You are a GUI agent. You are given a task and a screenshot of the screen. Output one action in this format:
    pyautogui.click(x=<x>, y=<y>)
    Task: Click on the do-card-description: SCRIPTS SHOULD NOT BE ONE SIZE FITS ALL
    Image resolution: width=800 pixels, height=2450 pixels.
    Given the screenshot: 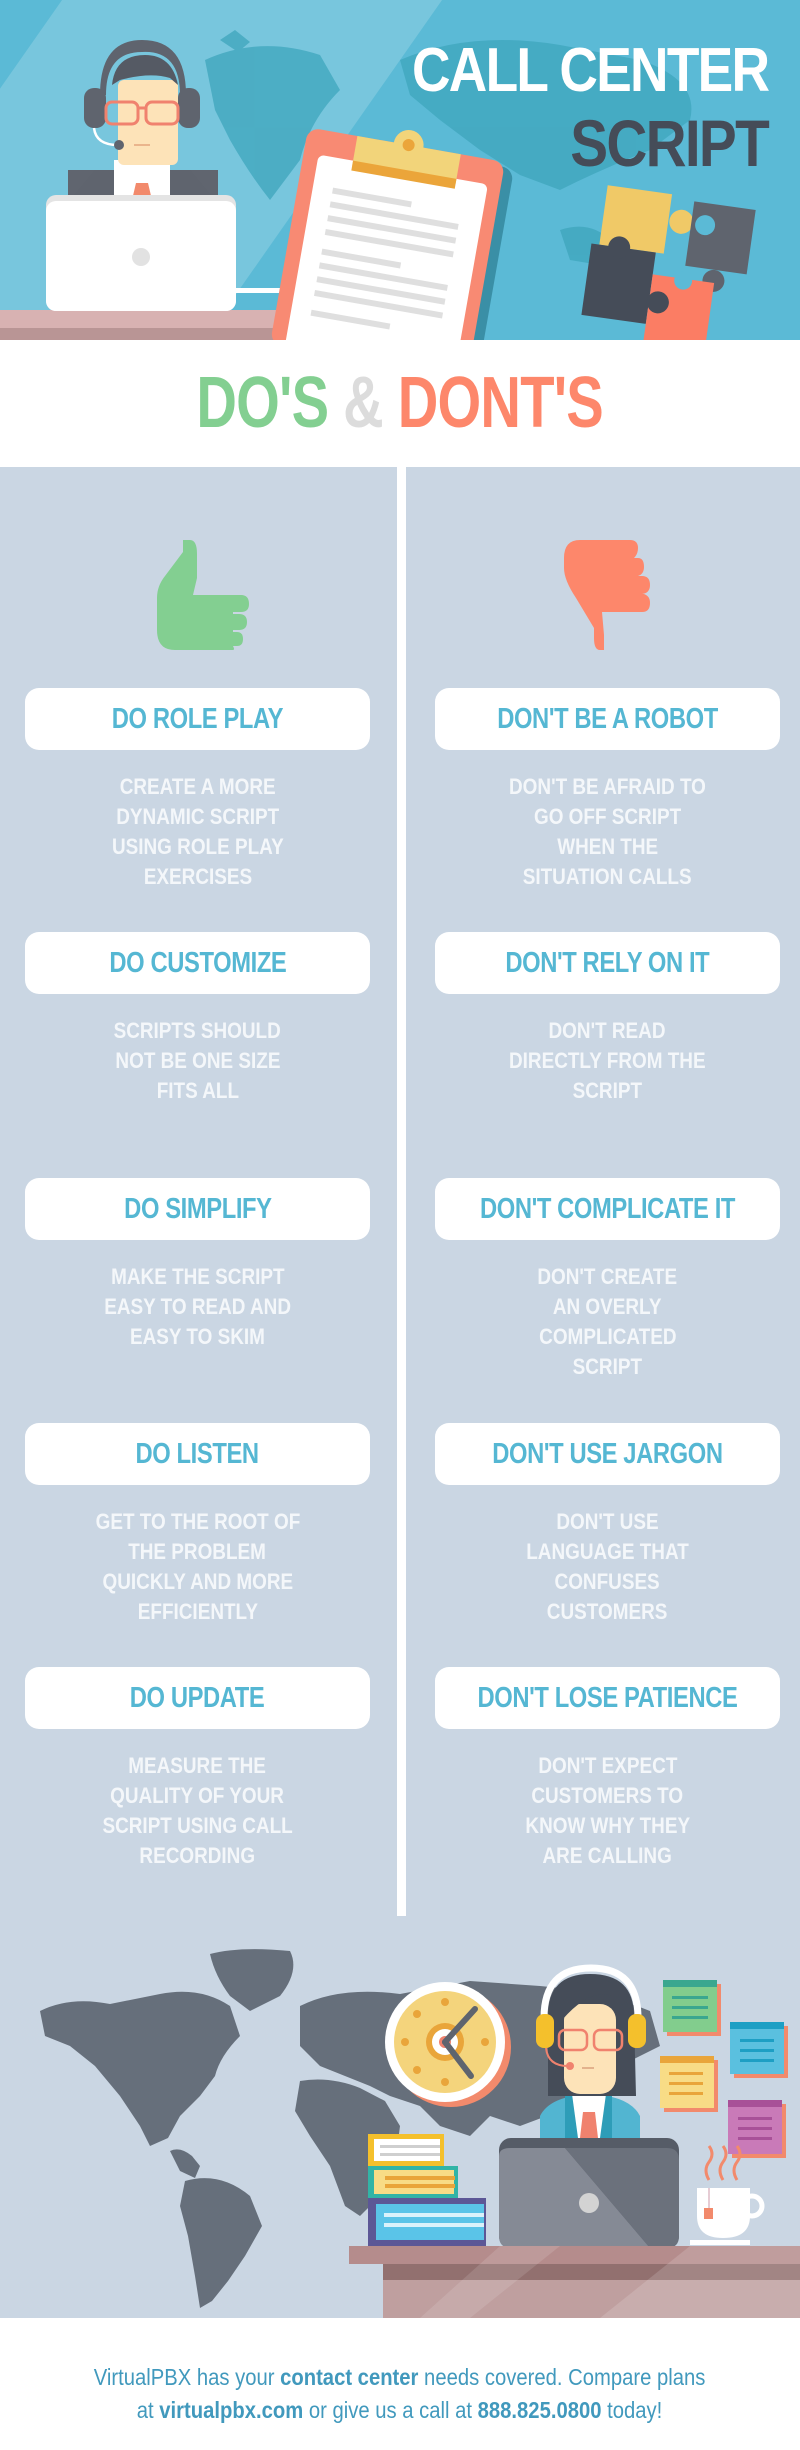 What is the action you would take?
    pyautogui.click(x=197, y=1061)
    